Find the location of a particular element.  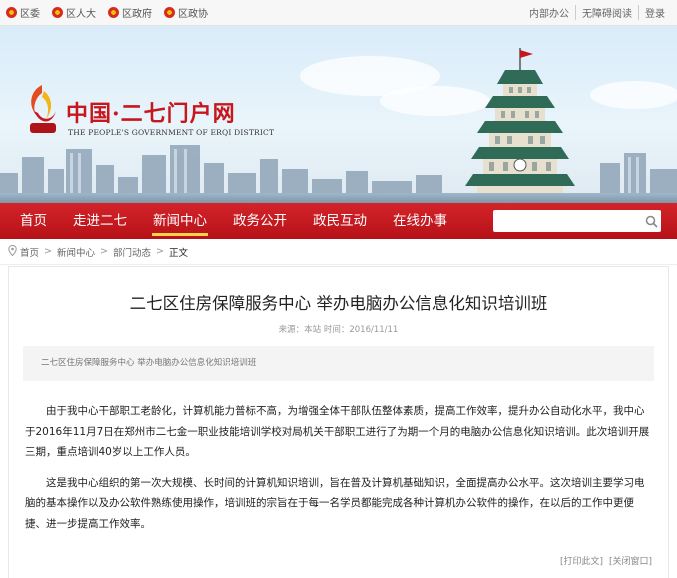

breadcrumb-department-news: 部门动态 is located at coordinates (132, 252).